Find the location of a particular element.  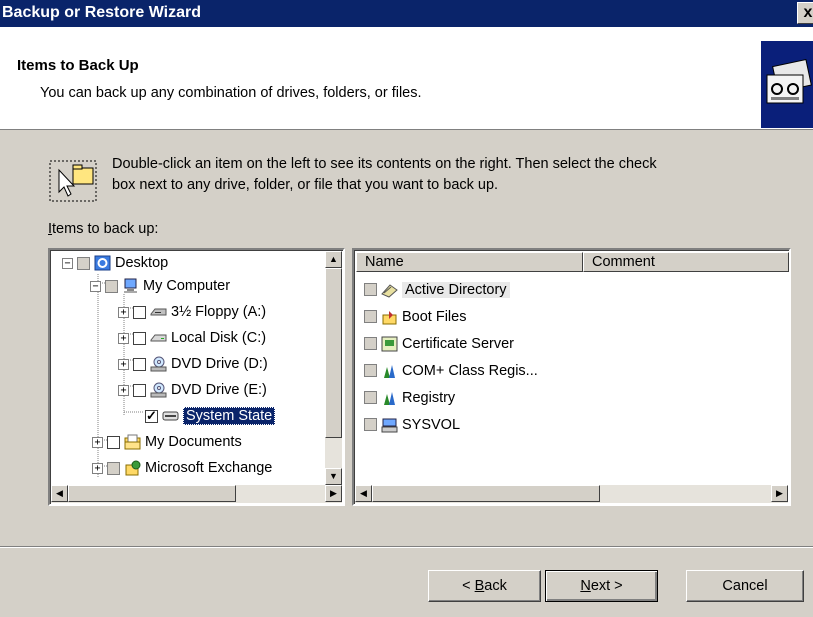

footer-divider is located at coordinates (406, 547).